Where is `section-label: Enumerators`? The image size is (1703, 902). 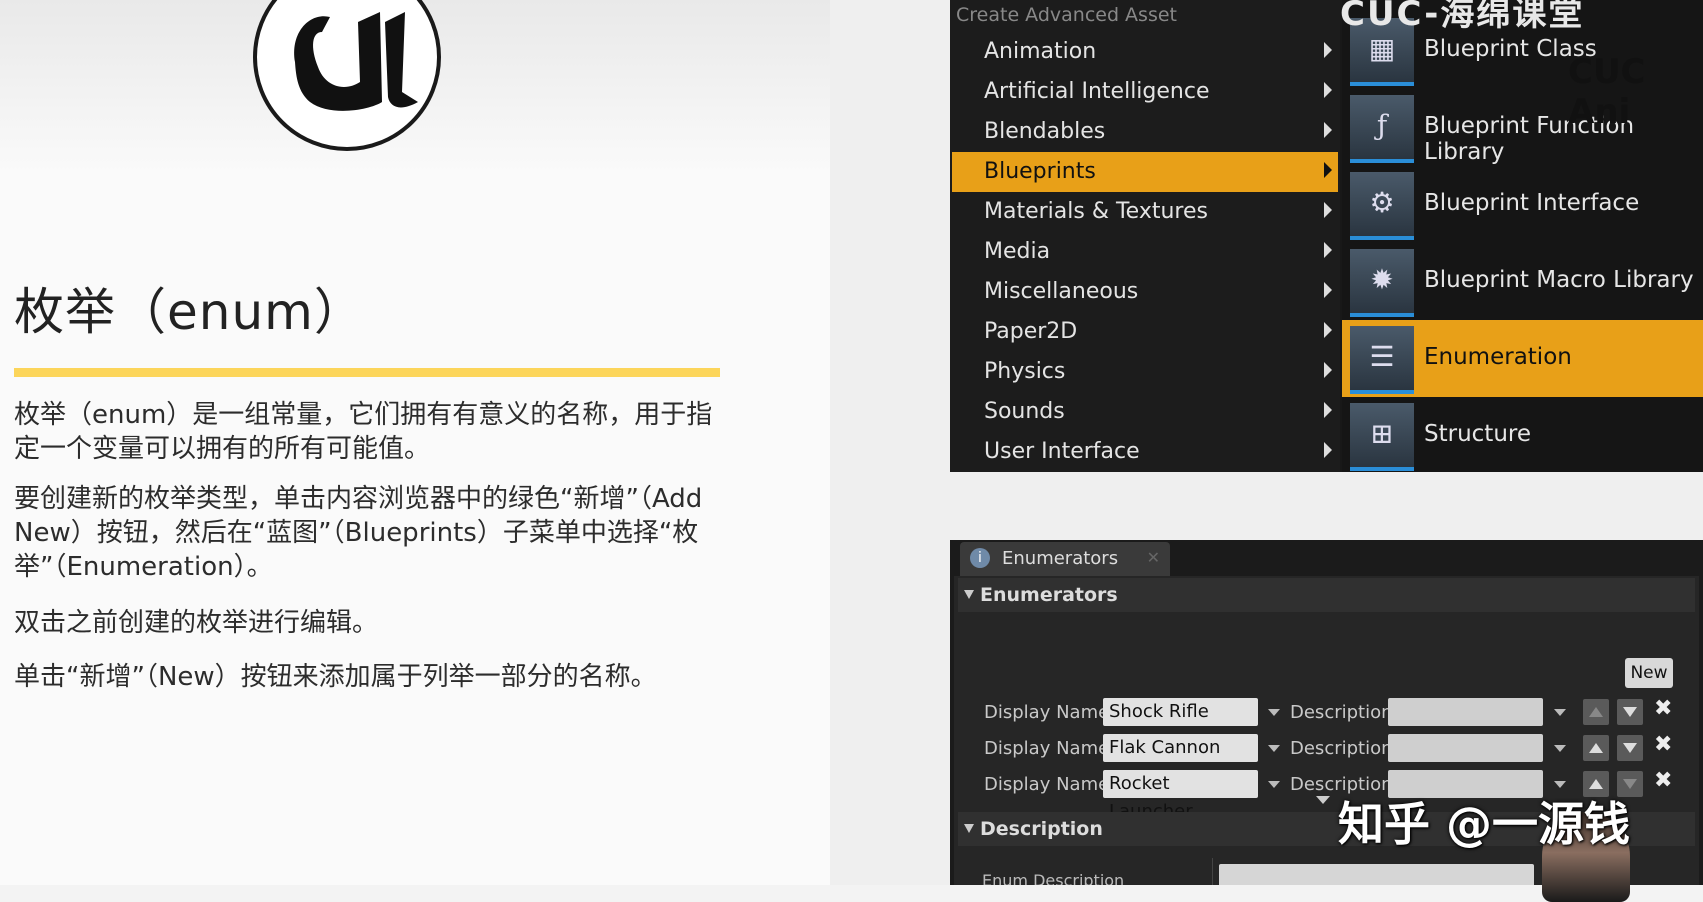 section-label: Enumerators is located at coordinates (1049, 595).